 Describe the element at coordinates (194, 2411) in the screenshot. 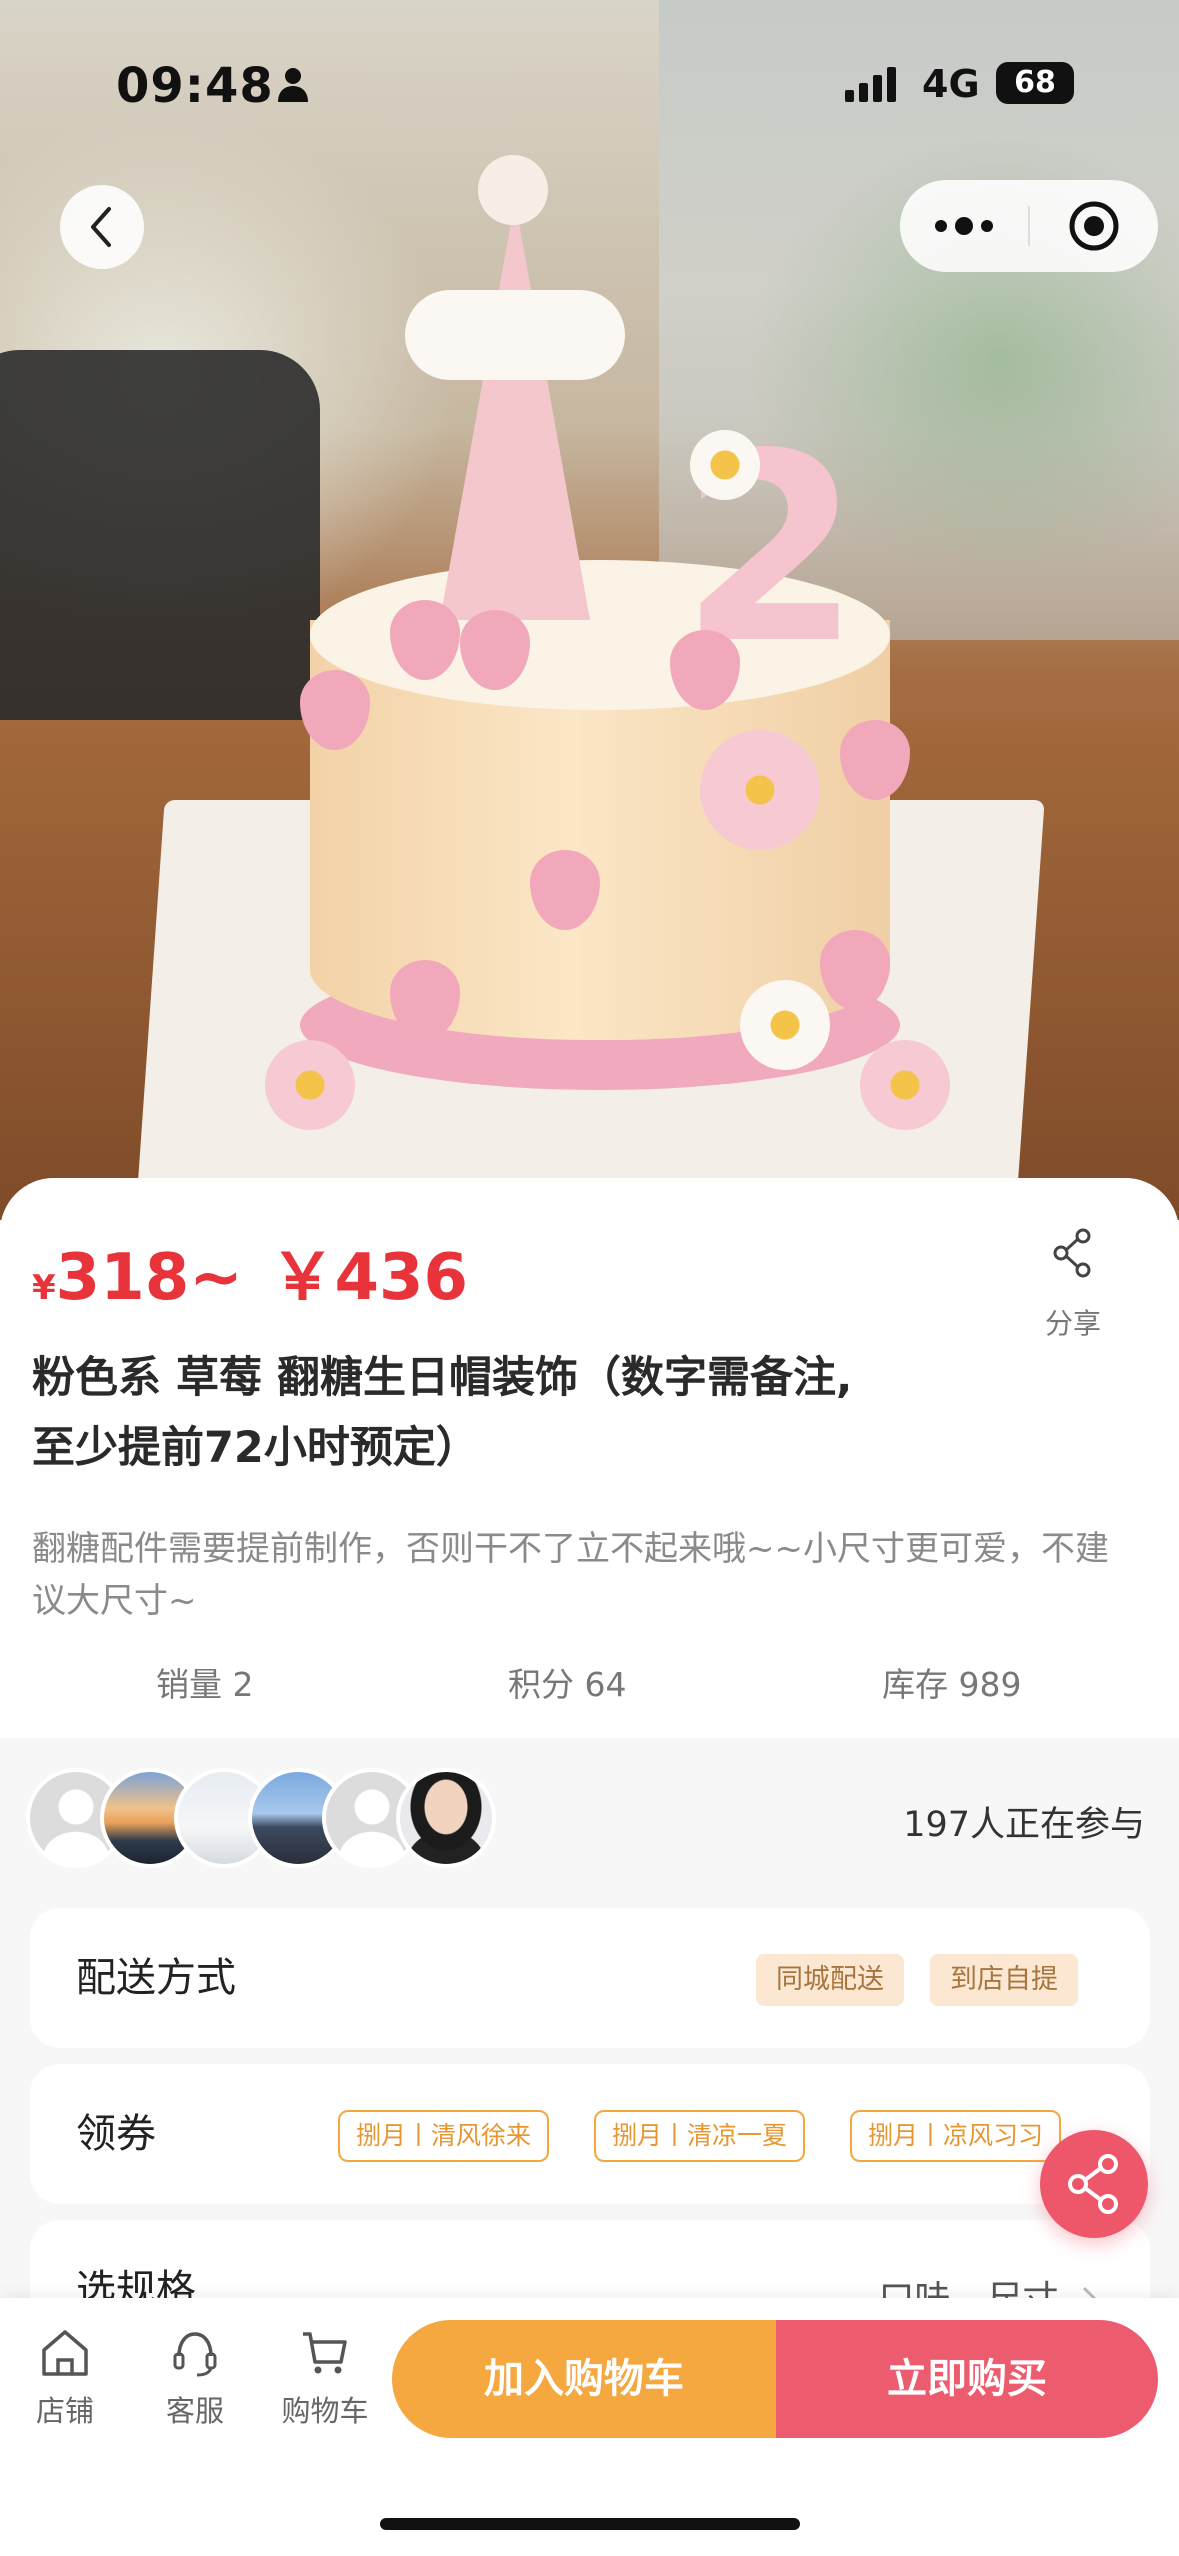

I see `tab-customer-service-label: 客服` at that location.